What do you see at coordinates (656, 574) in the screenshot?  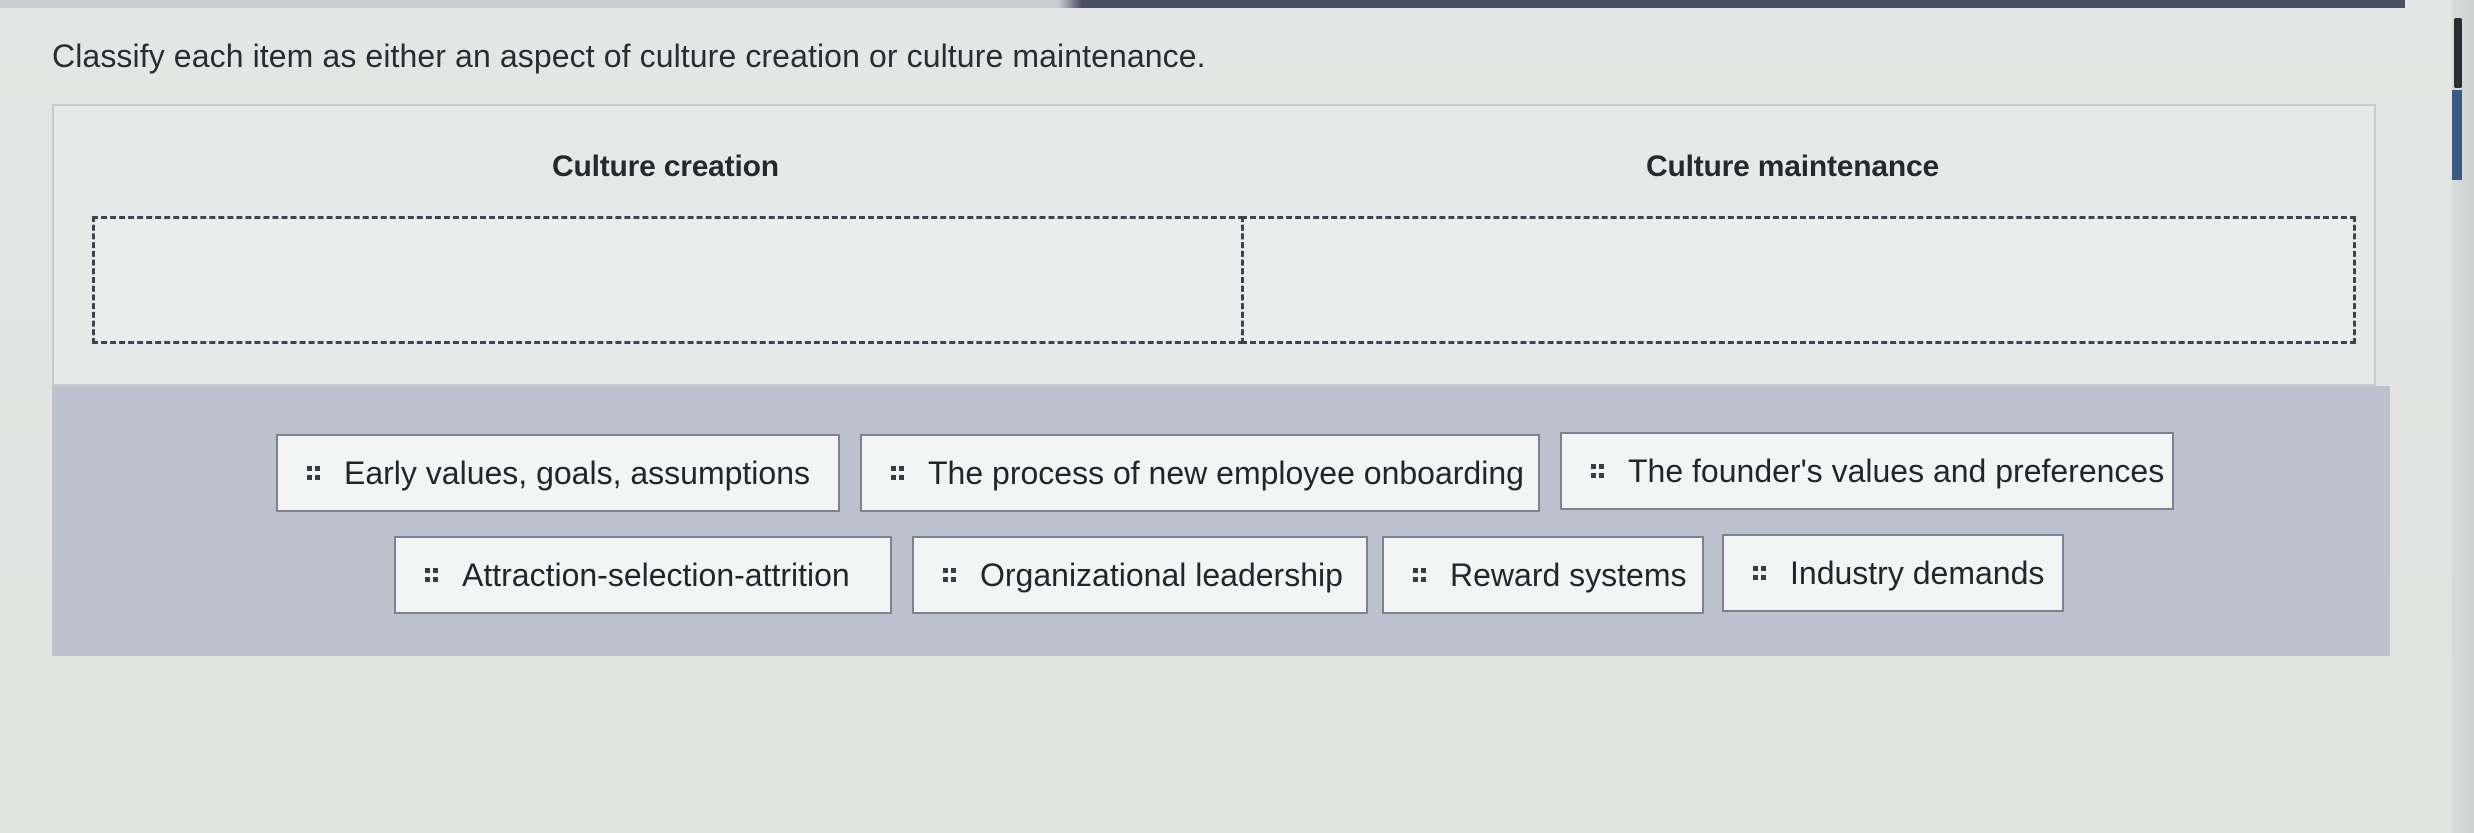 I see `drag-item-label: Attraction-selection-attrition` at bounding box center [656, 574].